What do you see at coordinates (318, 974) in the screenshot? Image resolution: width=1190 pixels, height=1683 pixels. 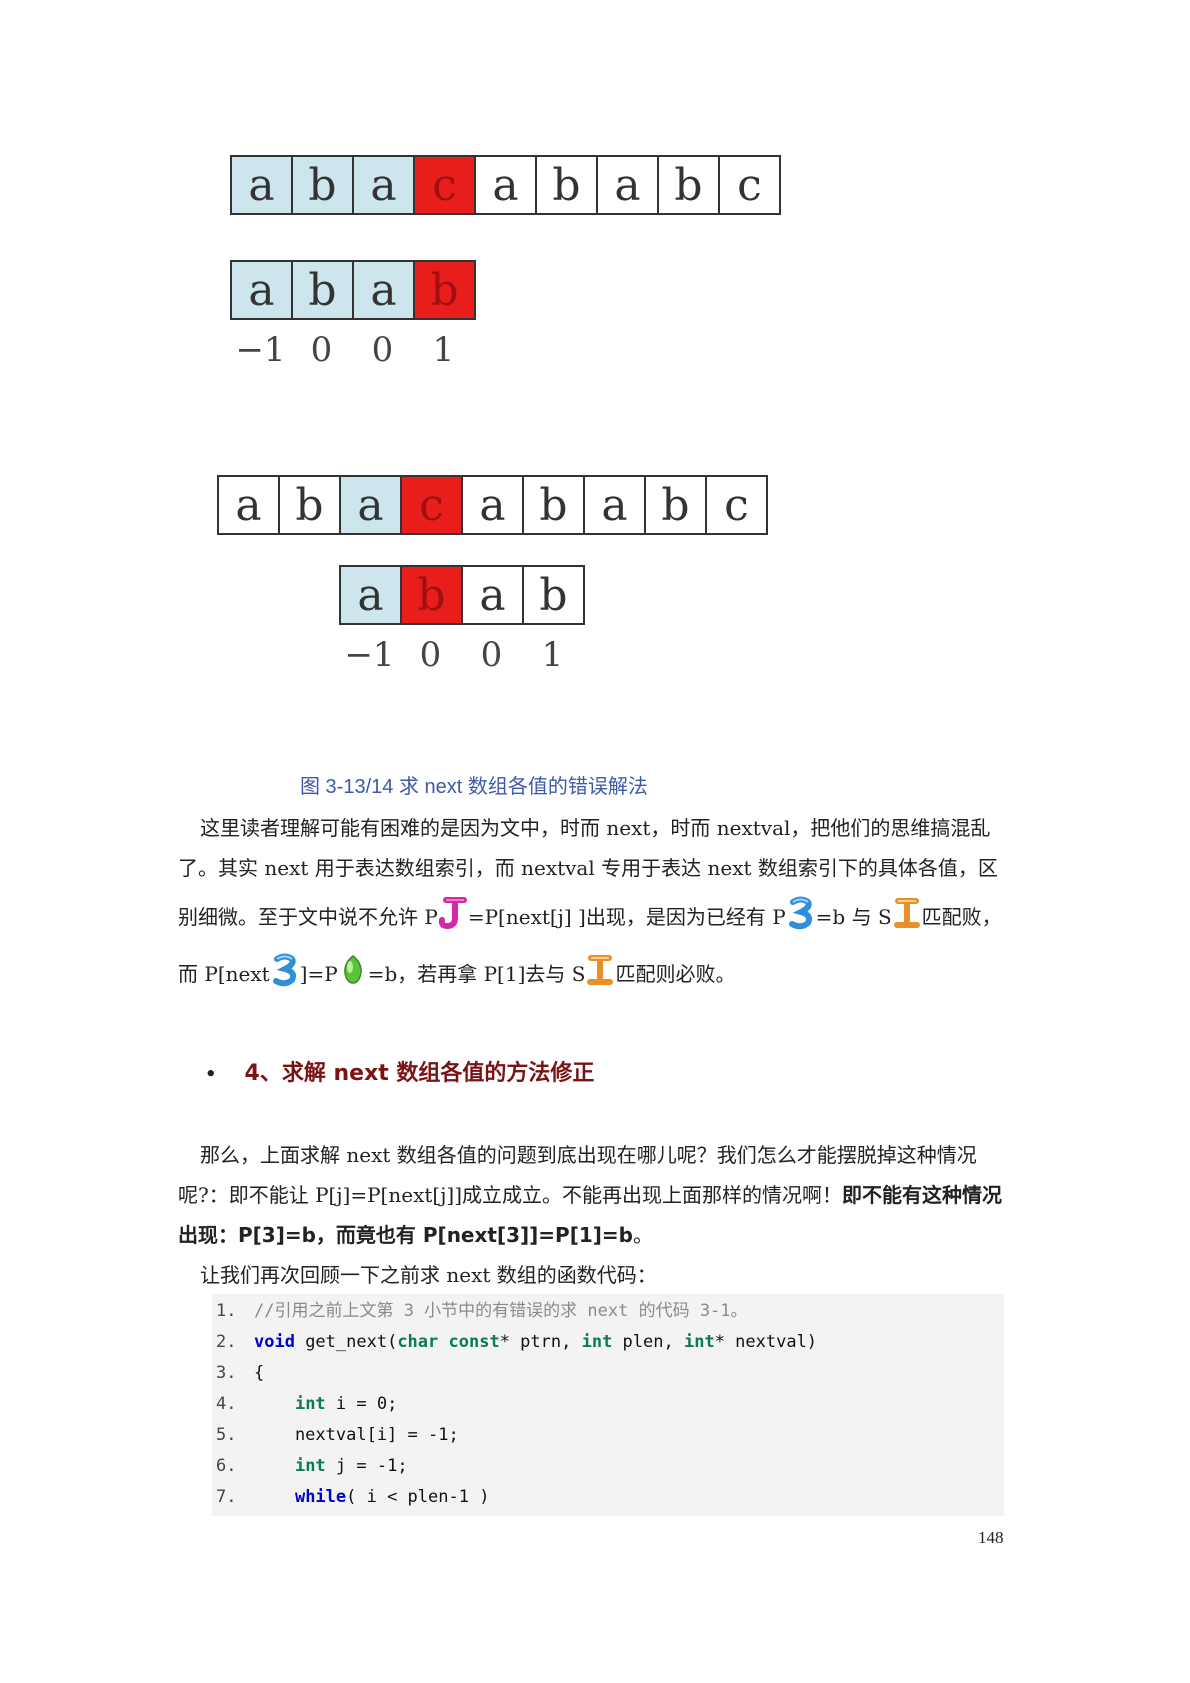 I see `text-span: ]=P` at bounding box center [318, 974].